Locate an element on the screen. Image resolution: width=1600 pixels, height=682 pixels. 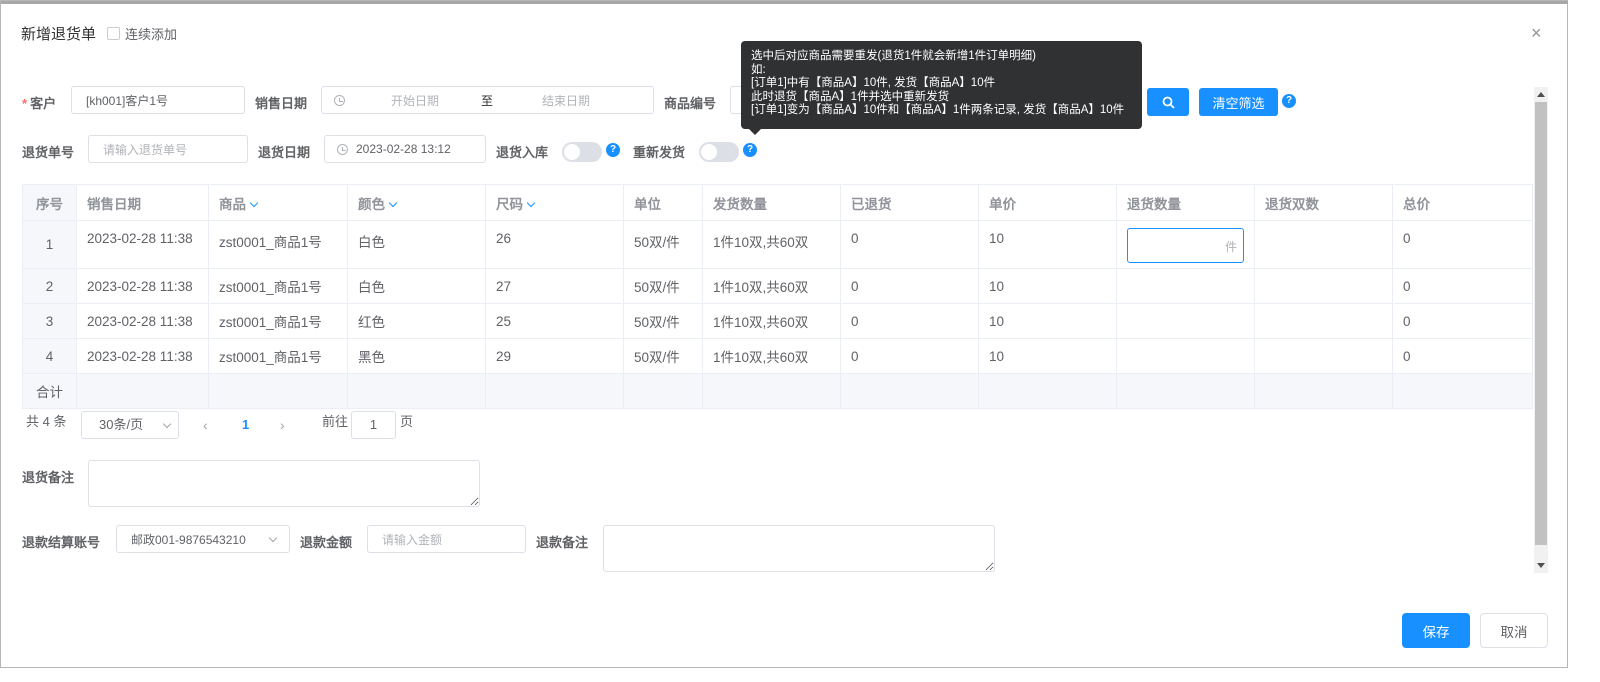
refund-account-select: 邮政001-9876543210 is located at coordinates (203, 539).